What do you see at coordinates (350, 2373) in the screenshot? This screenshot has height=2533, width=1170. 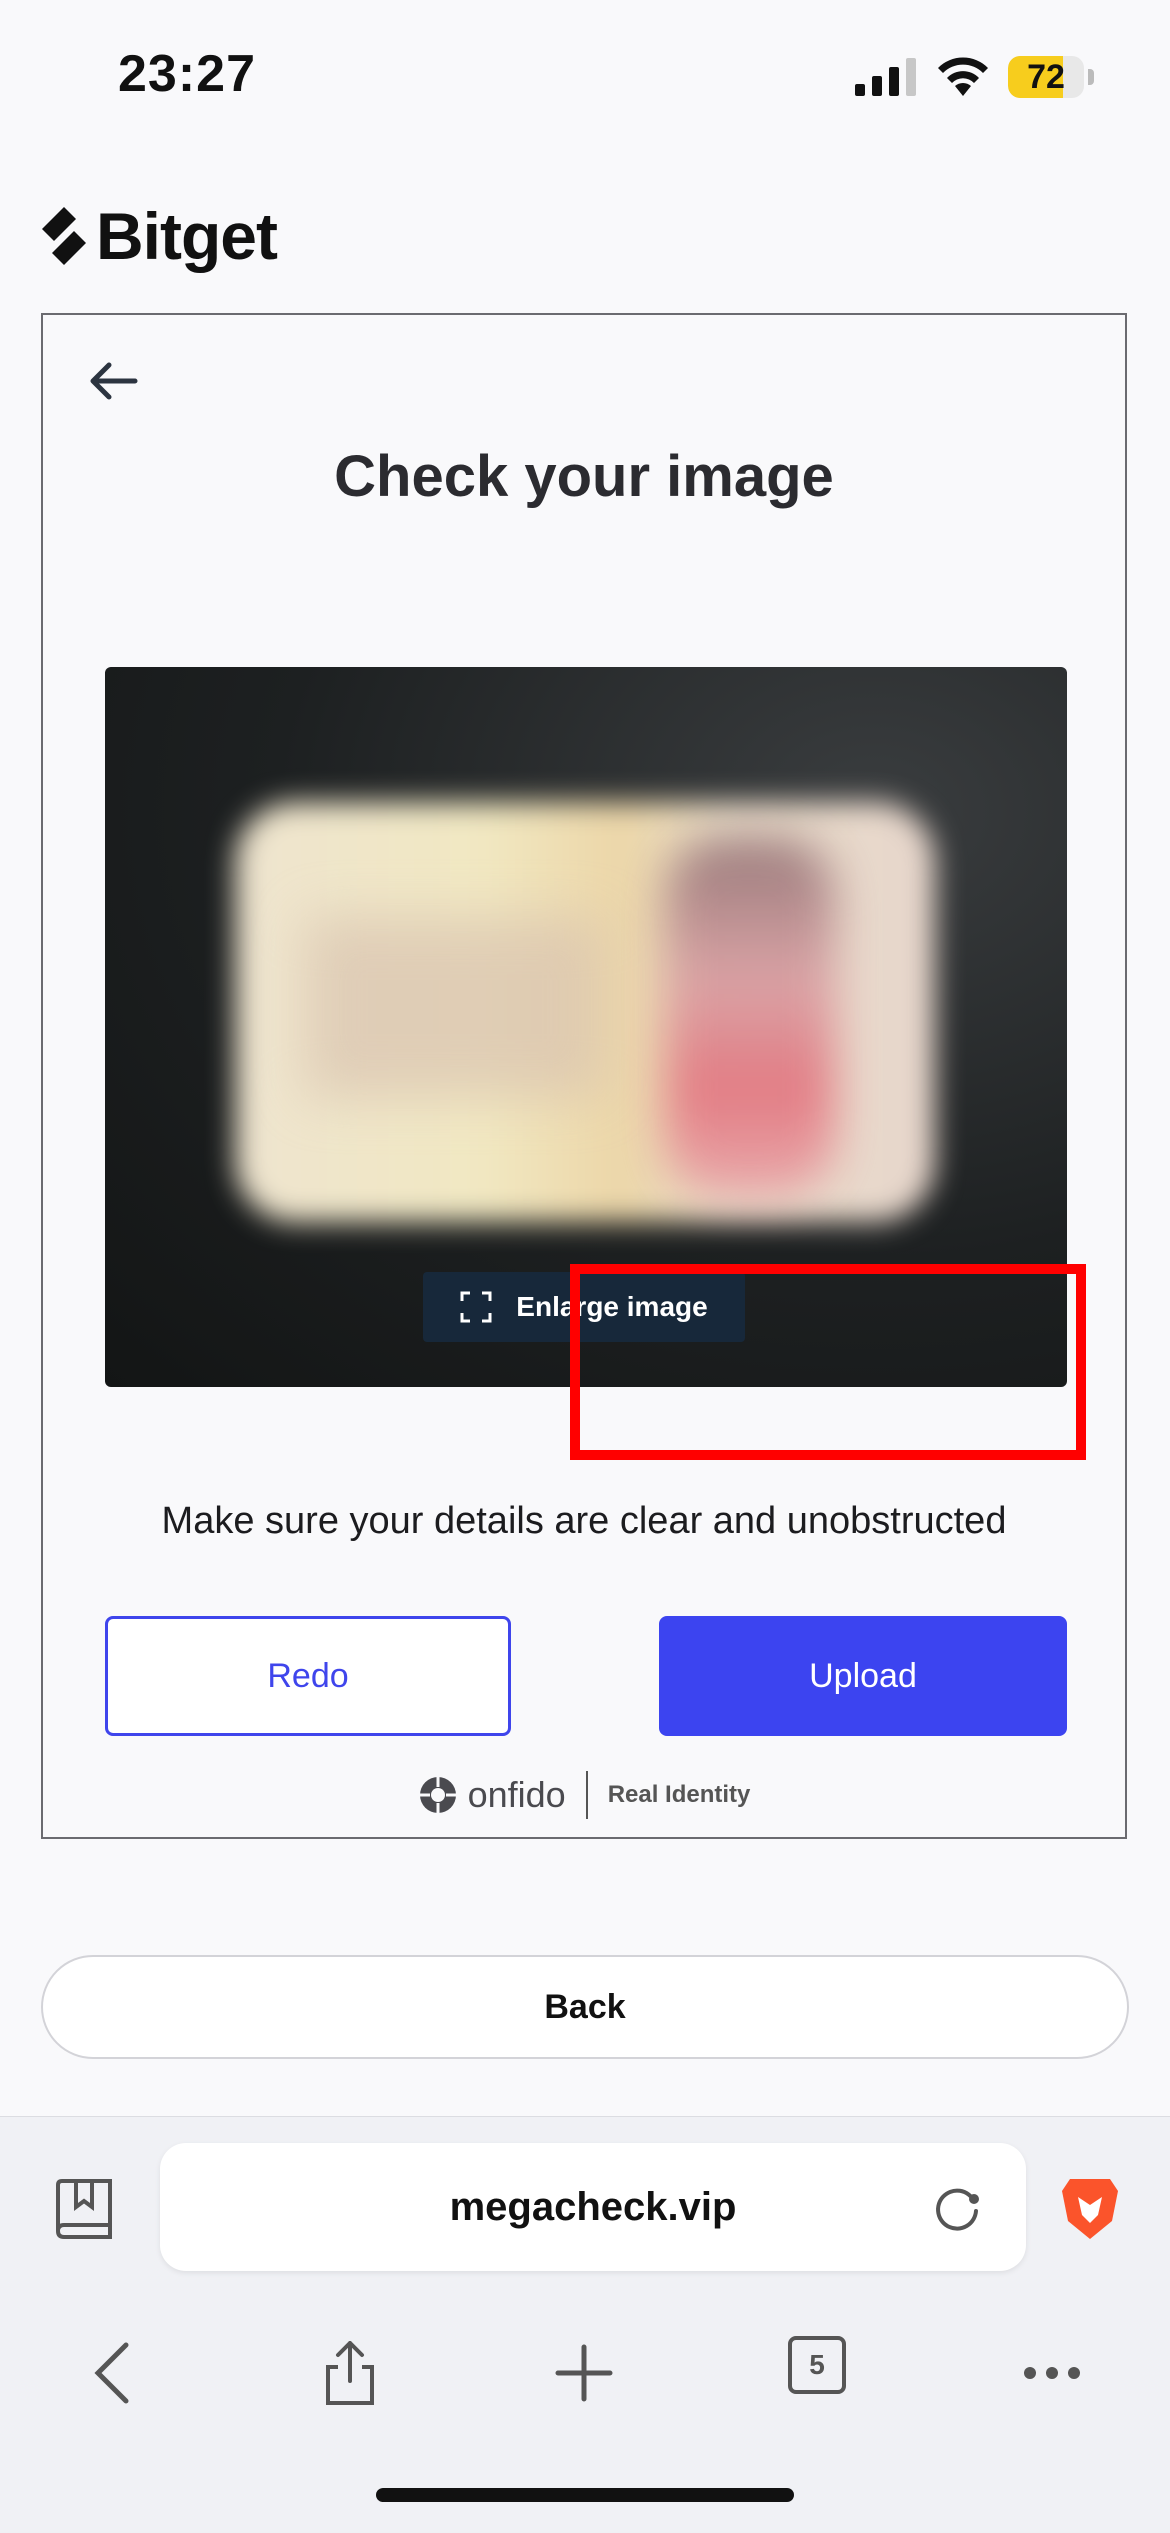 I see `share-icon` at bounding box center [350, 2373].